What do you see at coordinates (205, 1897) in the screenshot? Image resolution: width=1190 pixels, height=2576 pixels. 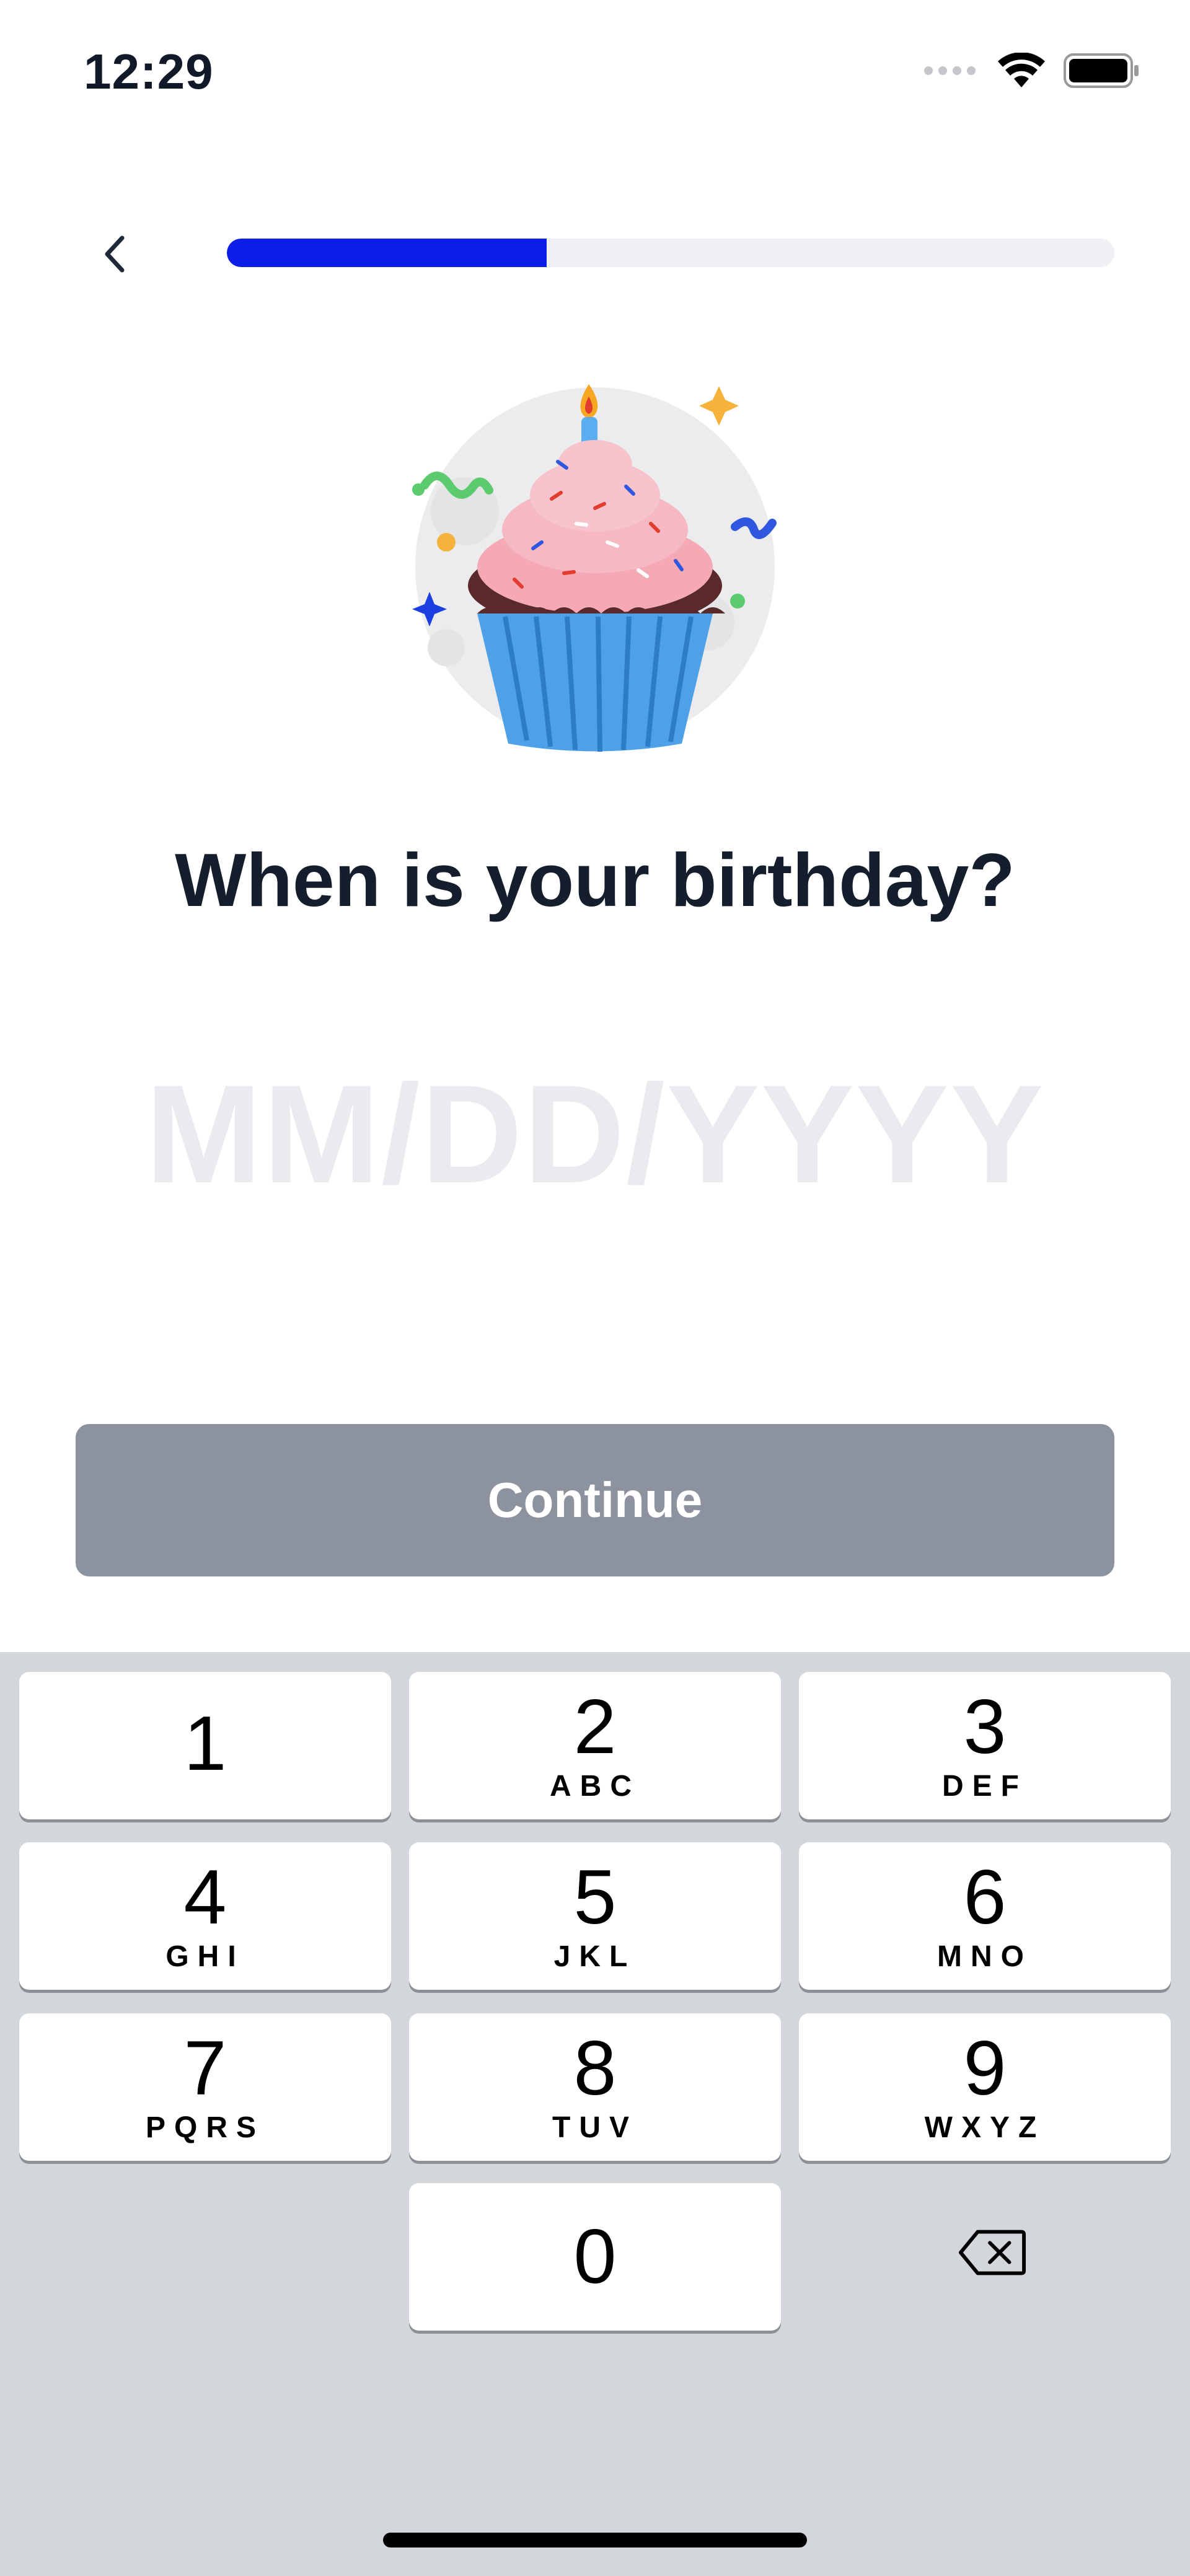 I see `key-digit: 4` at bounding box center [205, 1897].